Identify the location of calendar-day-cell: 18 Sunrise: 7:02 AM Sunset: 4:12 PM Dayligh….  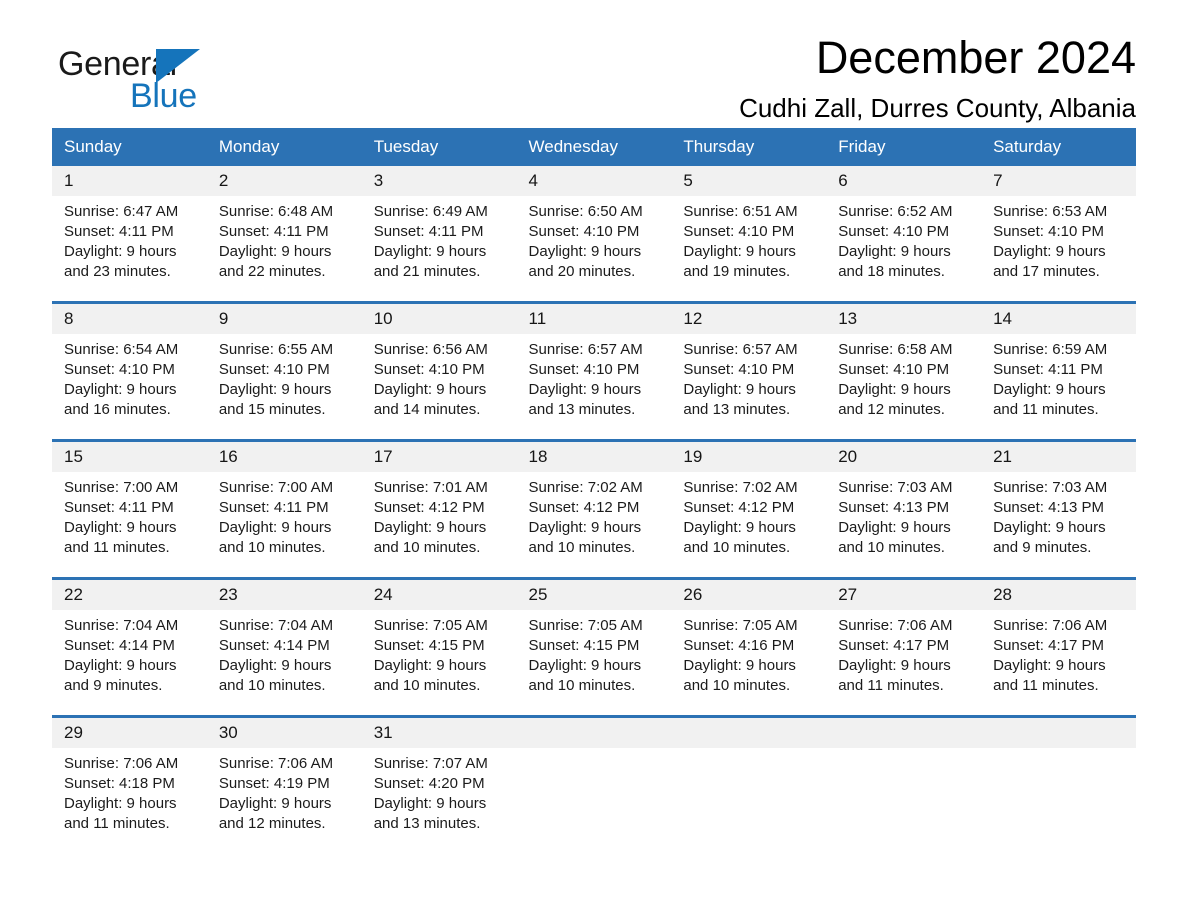
(594, 509).